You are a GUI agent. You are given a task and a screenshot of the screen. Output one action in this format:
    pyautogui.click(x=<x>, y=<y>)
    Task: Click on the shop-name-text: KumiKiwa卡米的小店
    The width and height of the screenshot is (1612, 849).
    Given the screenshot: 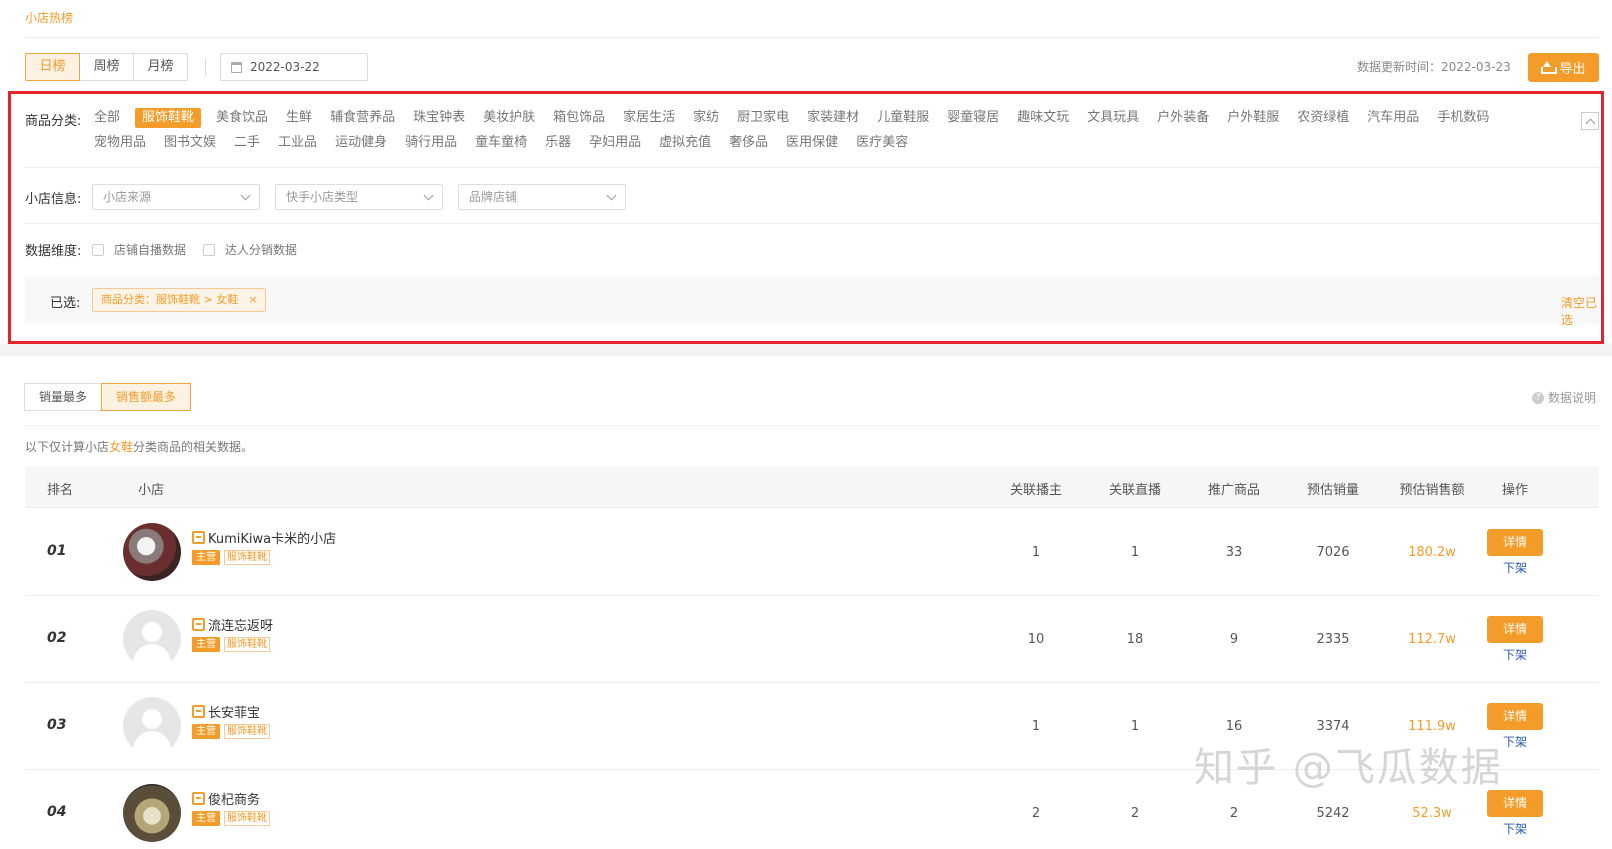 What is the action you would take?
    pyautogui.click(x=272, y=539)
    